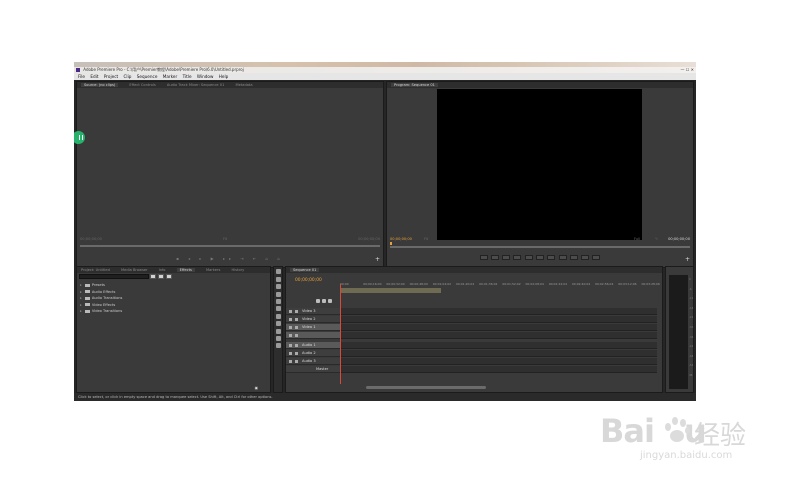 This screenshot has width=798, height=503. What do you see at coordinates (656, 239) in the screenshot?
I see `wrench-icon: ✎` at bounding box center [656, 239].